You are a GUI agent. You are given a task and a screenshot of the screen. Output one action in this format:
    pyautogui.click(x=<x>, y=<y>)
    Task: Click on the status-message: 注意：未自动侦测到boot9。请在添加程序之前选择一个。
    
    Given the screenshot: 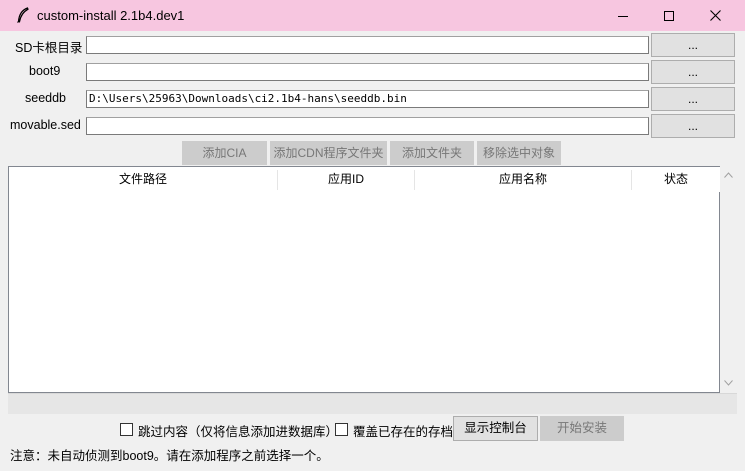 What is the action you would take?
    pyautogui.click(x=169, y=456)
    